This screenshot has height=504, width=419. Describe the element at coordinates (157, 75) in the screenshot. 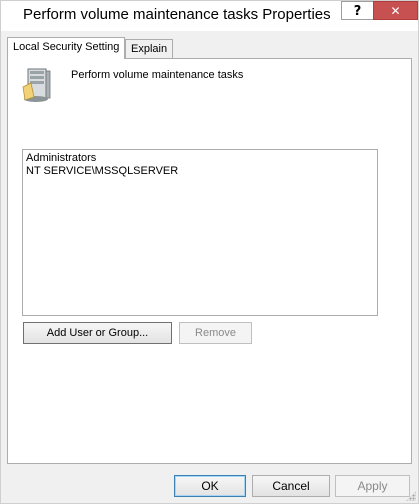

I see `policy-name-label: Perform volume maintenance tasks` at that location.